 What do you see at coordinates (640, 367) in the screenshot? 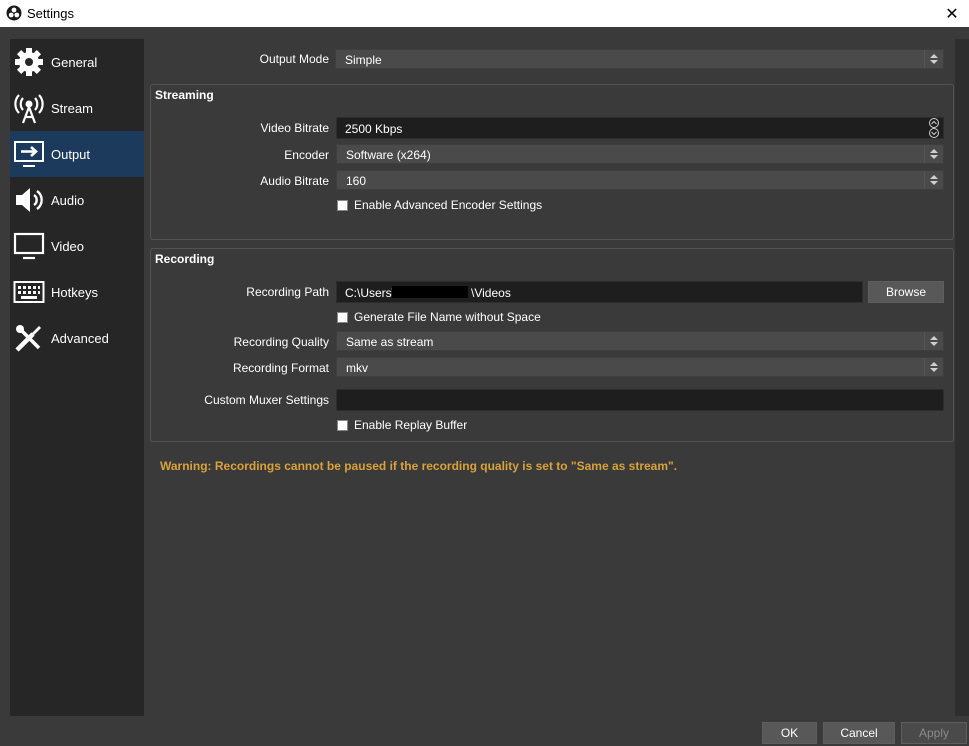
I see `recording-format-select: mkv` at bounding box center [640, 367].